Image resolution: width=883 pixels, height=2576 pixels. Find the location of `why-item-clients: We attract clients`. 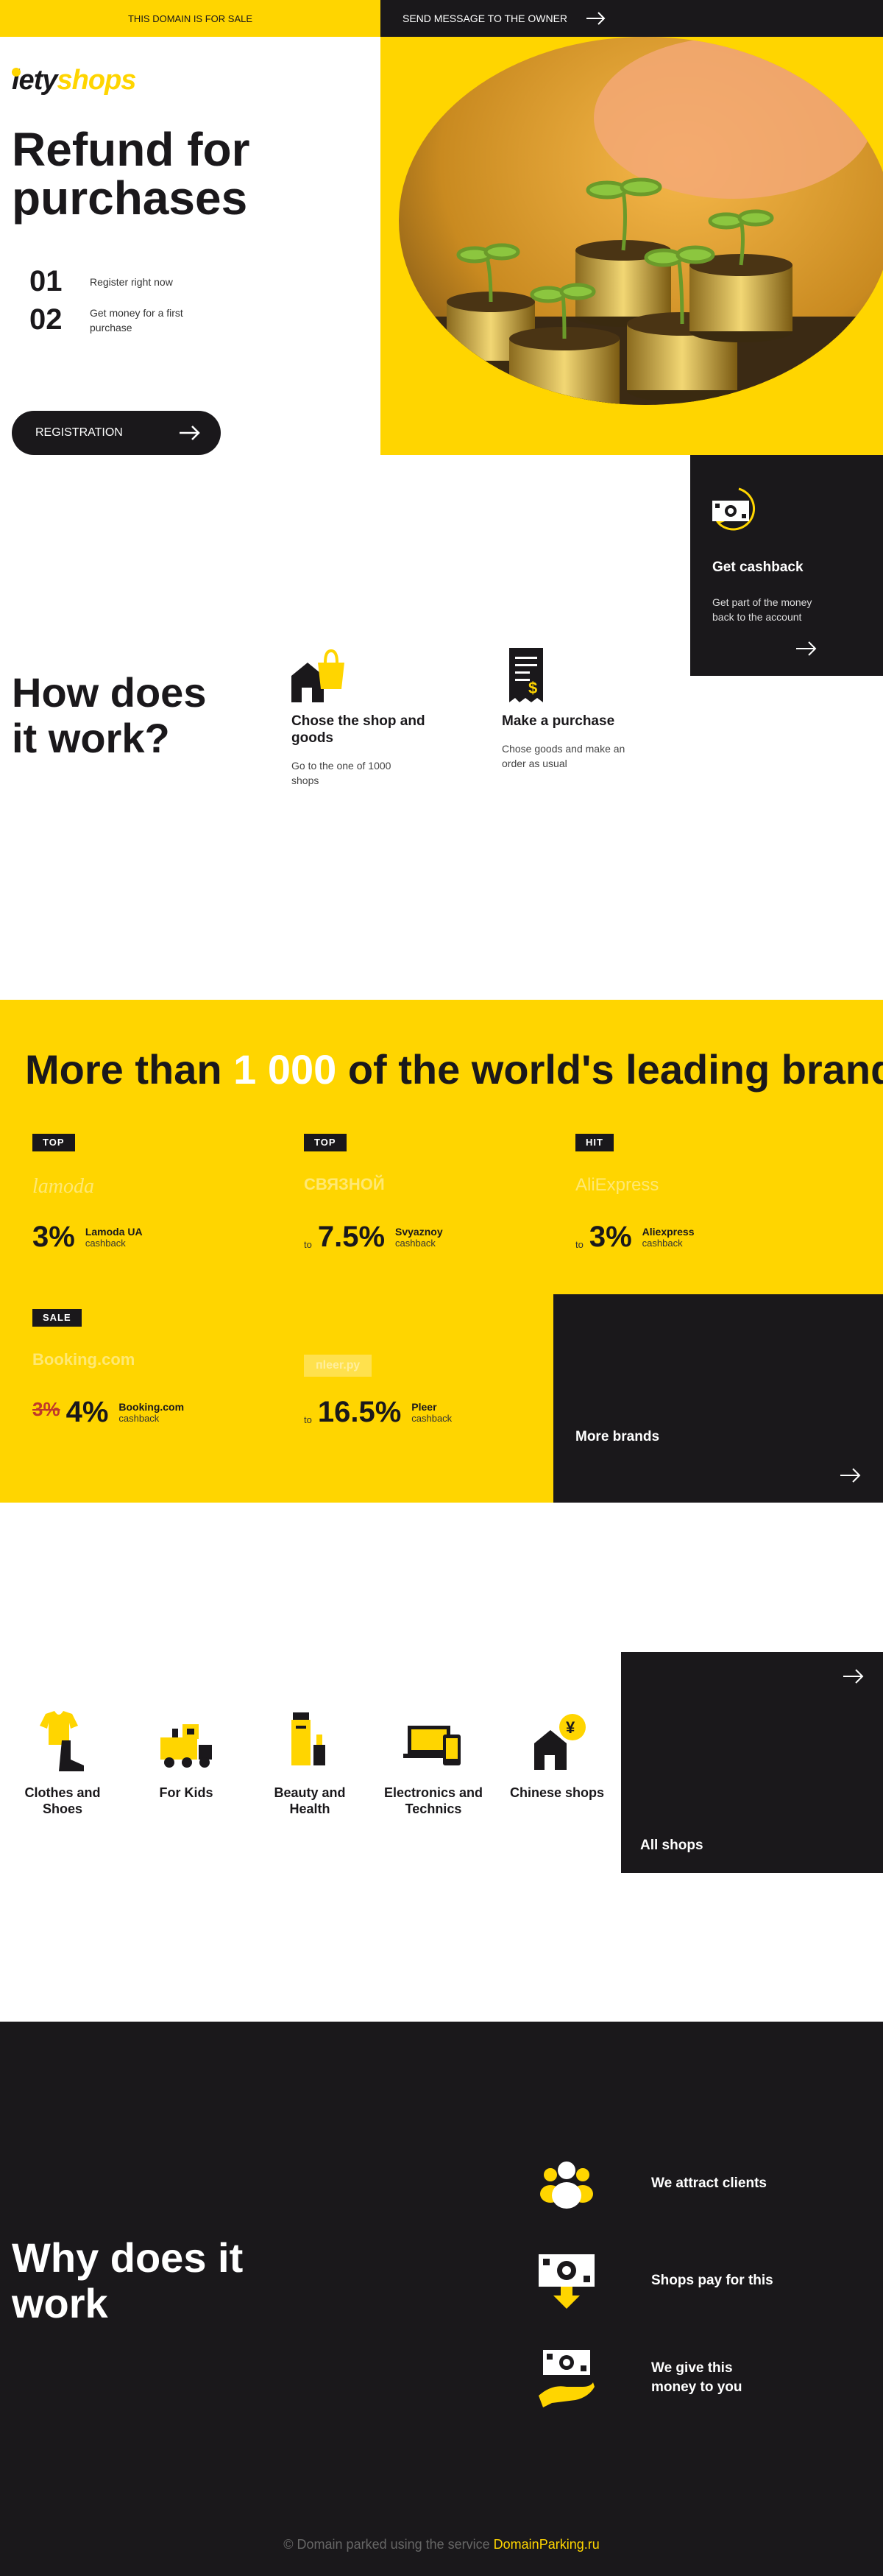

why-item-clients: We attract clients is located at coordinates (667, 2183).